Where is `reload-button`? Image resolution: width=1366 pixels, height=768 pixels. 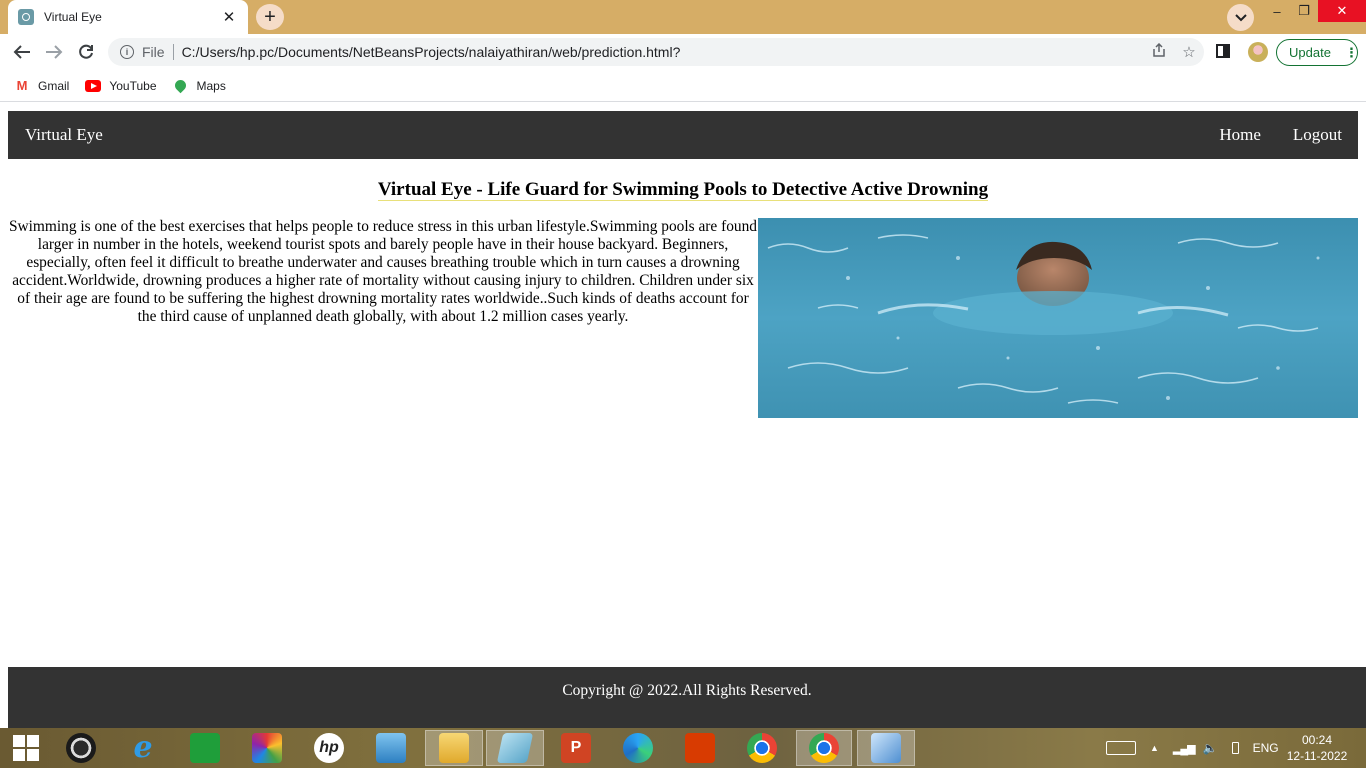
reload-button is located at coordinates (86, 52).